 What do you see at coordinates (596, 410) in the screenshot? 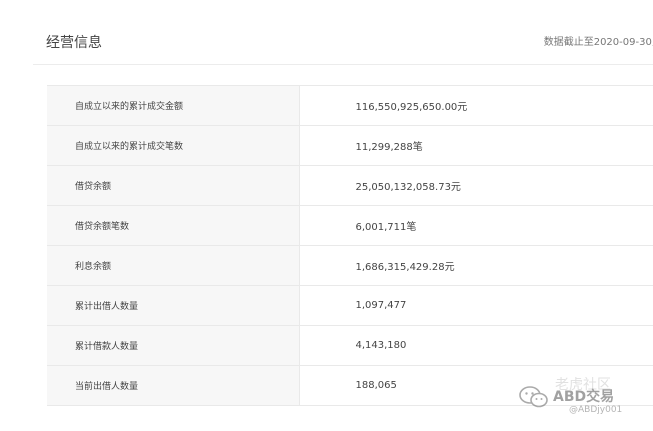
I see `watermark-handle: @ABDjy001` at bounding box center [596, 410].